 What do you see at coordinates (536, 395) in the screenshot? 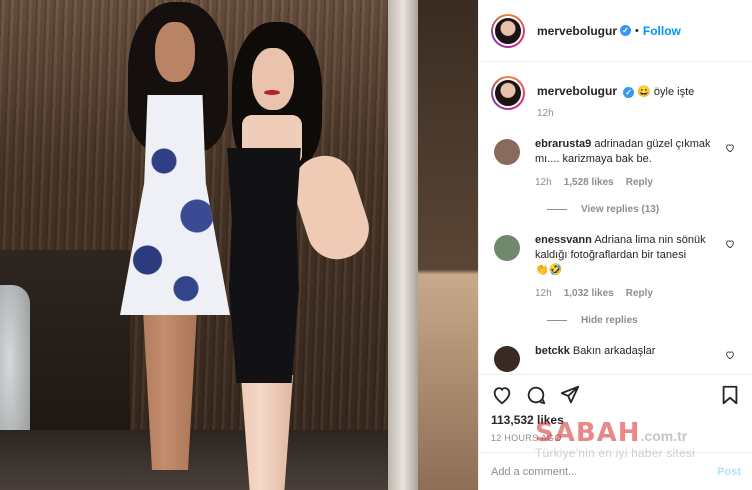
I see `comment-bubble-icon` at bounding box center [536, 395].